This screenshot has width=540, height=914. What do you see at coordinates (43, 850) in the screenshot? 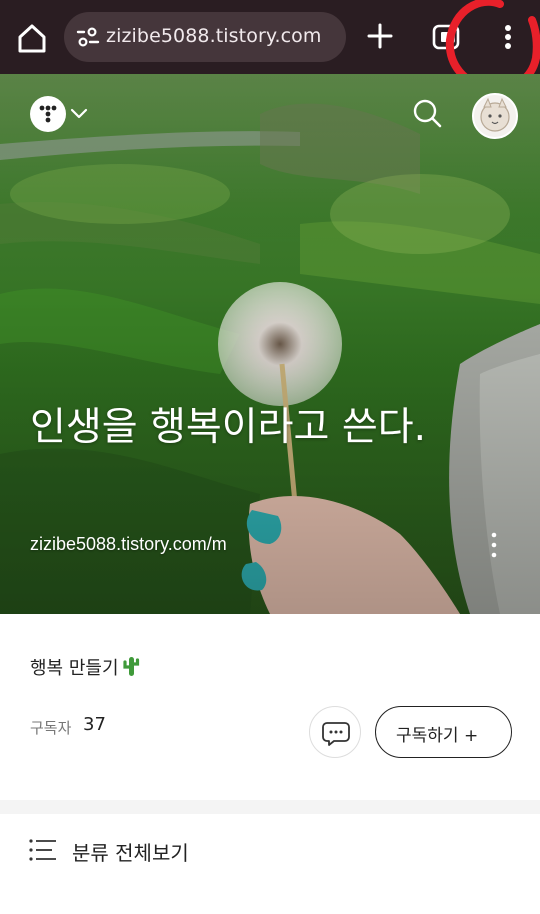
I see `list-icon` at bounding box center [43, 850].